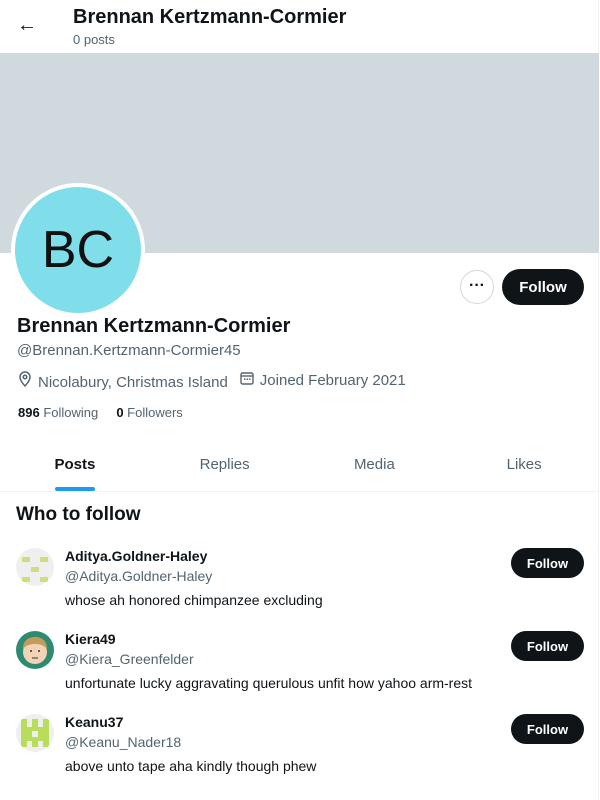  I want to click on suggestion-handle: @Aditya.Goldner-Haley, so click(139, 576).